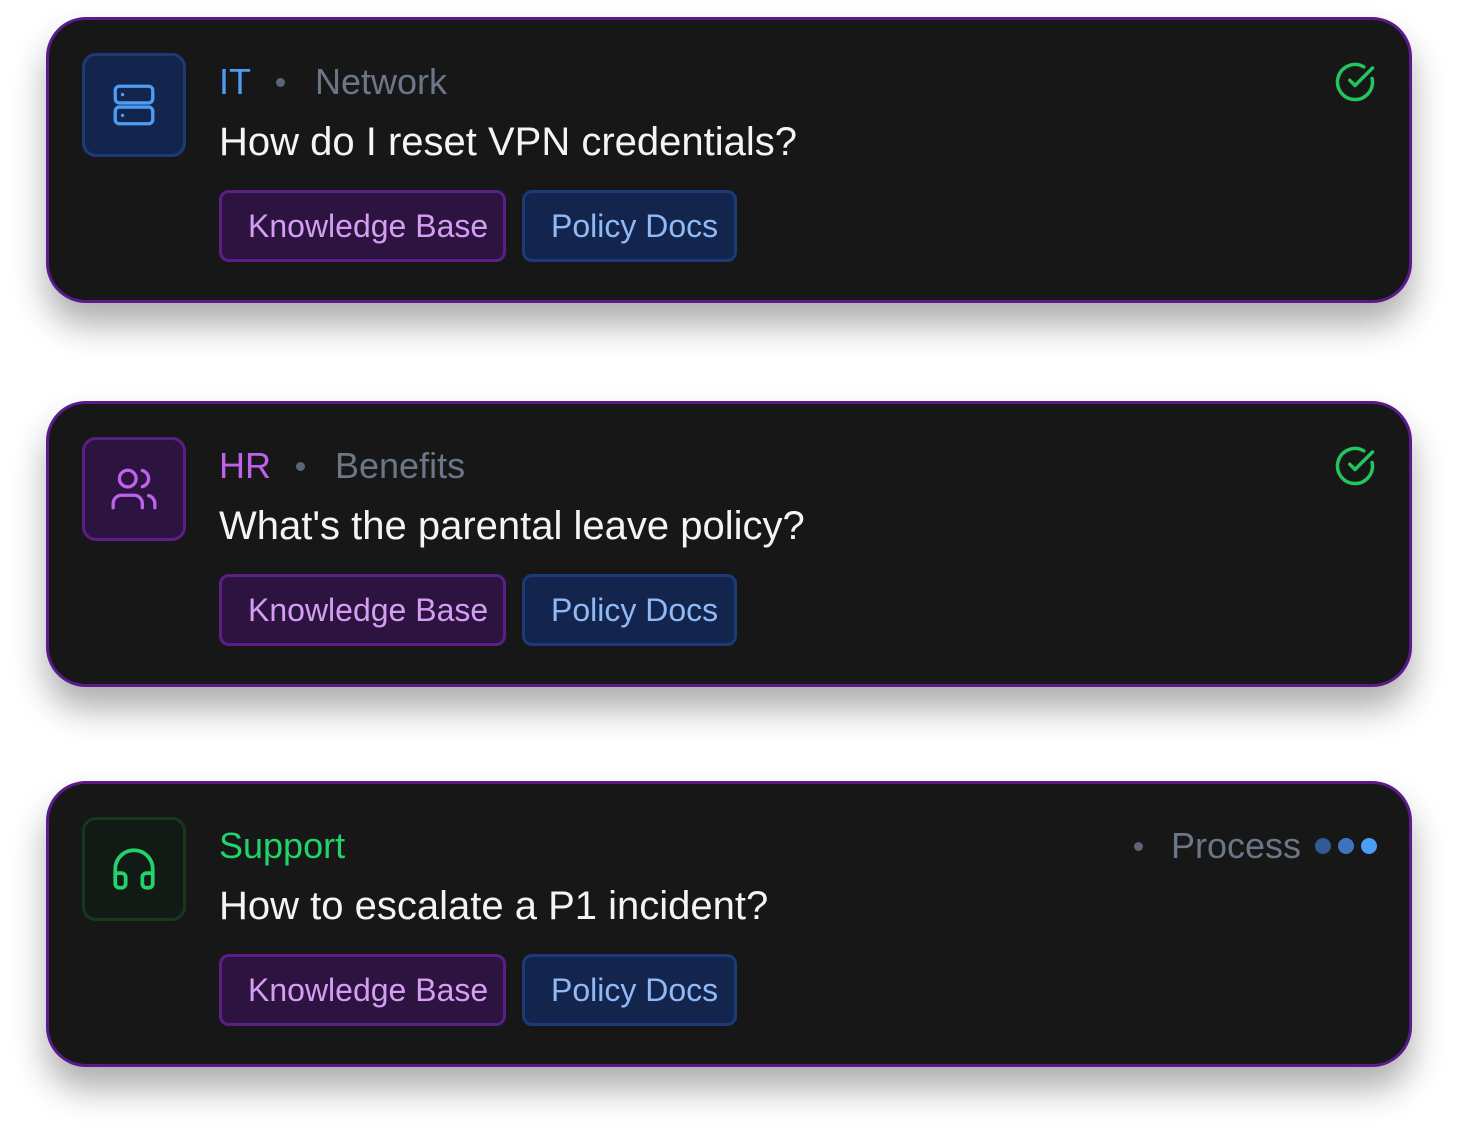 The height and width of the screenshot is (1142, 1458). I want to click on card-meta: HR Benefits, so click(342, 465).